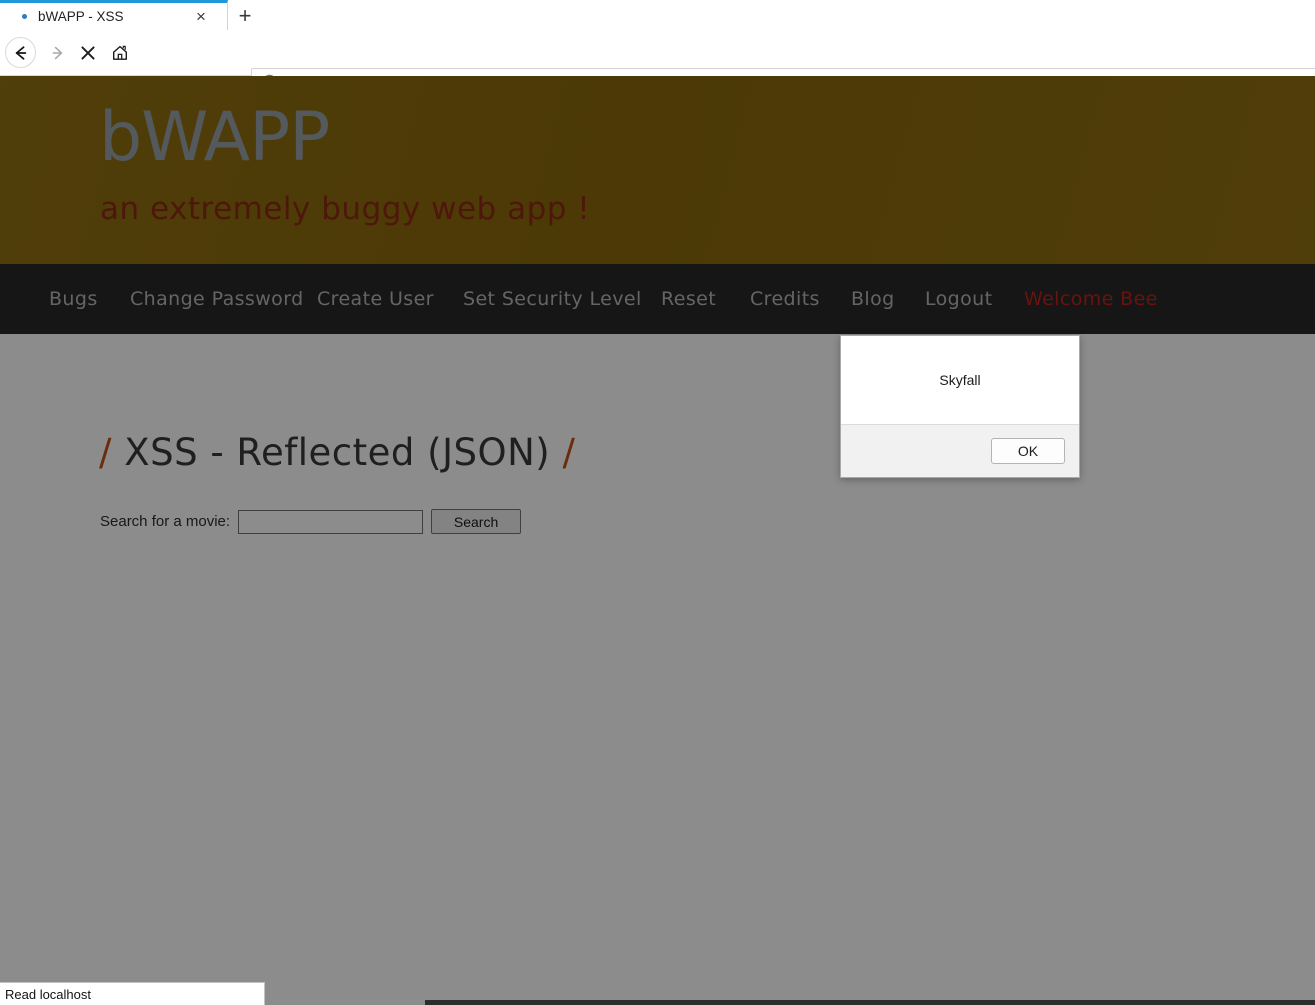 The height and width of the screenshot is (1005, 1315). I want to click on title-slash-right: /, so click(569, 452).